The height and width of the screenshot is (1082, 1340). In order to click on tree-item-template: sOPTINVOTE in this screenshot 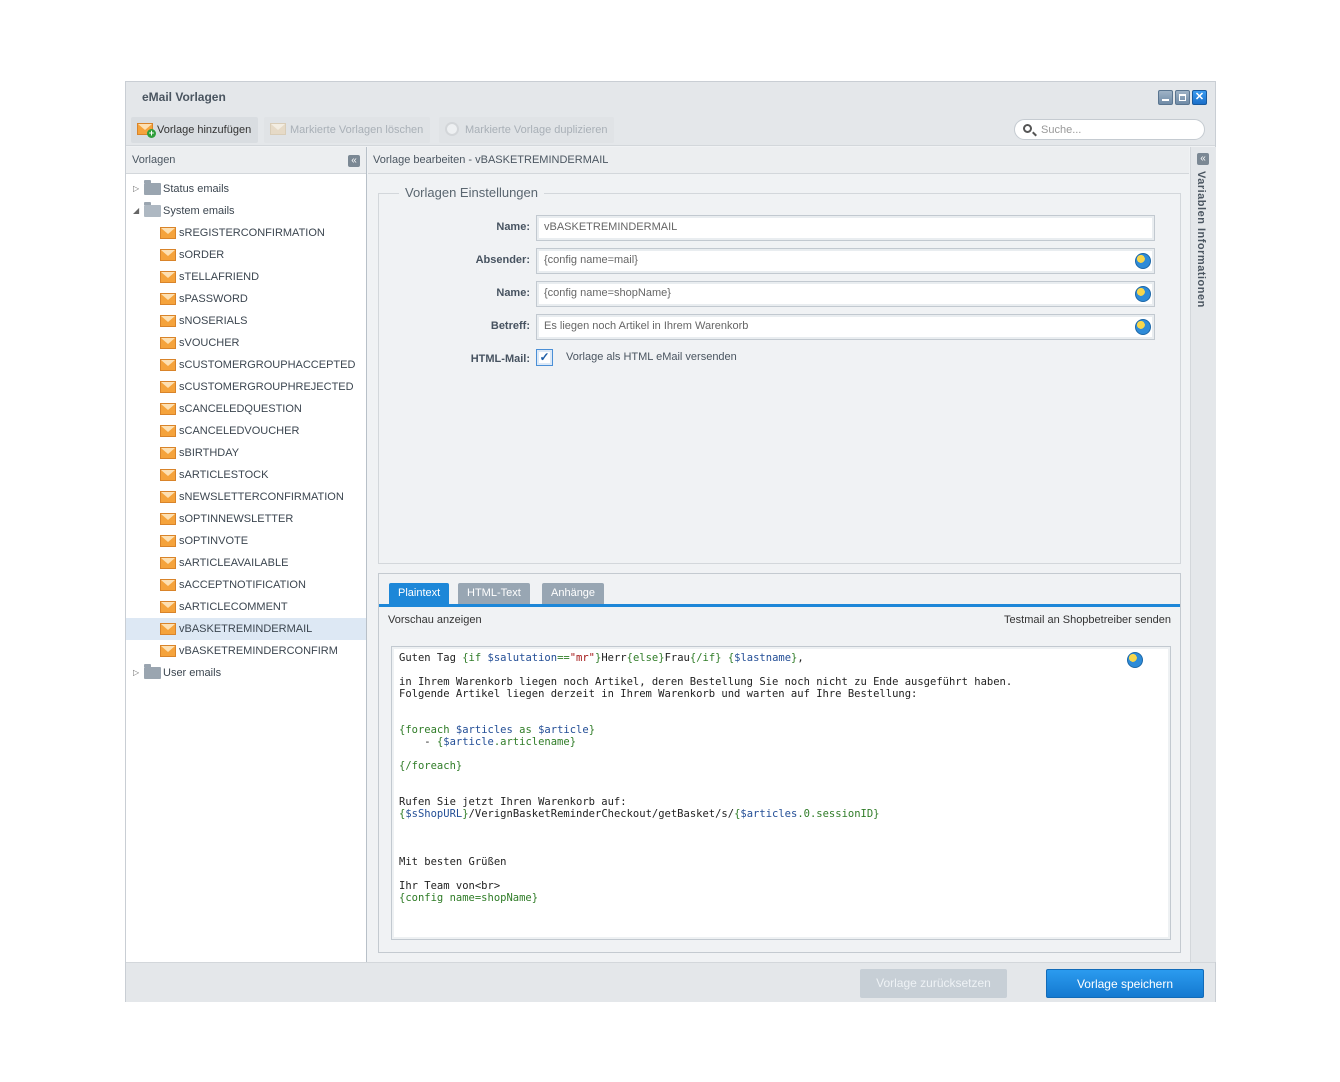, I will do `click(246, 541)`.